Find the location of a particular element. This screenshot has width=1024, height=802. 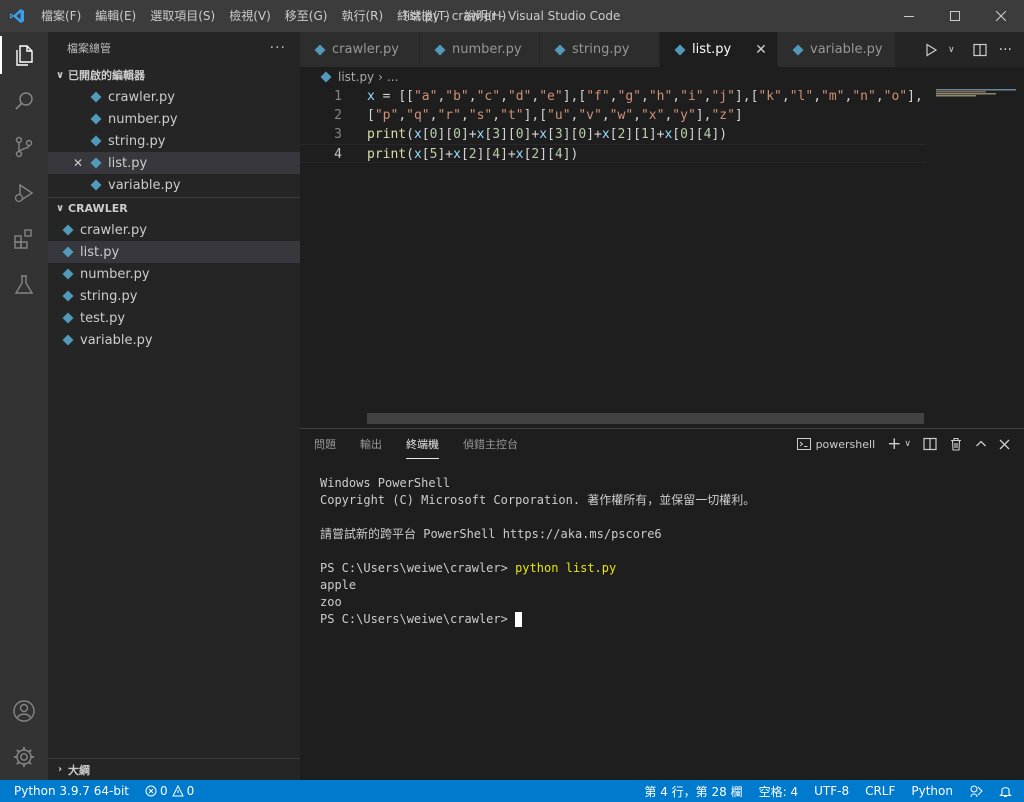

open-editor-label: string.py is located at coordinates (137, 141).